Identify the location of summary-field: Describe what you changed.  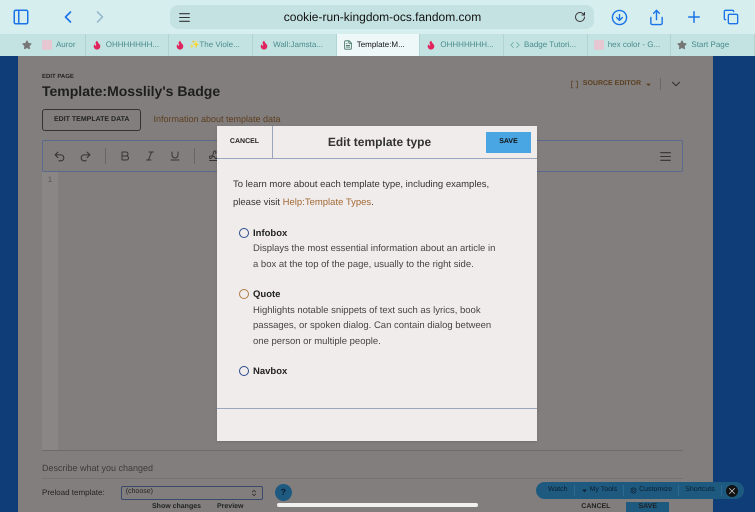
(98, 469).